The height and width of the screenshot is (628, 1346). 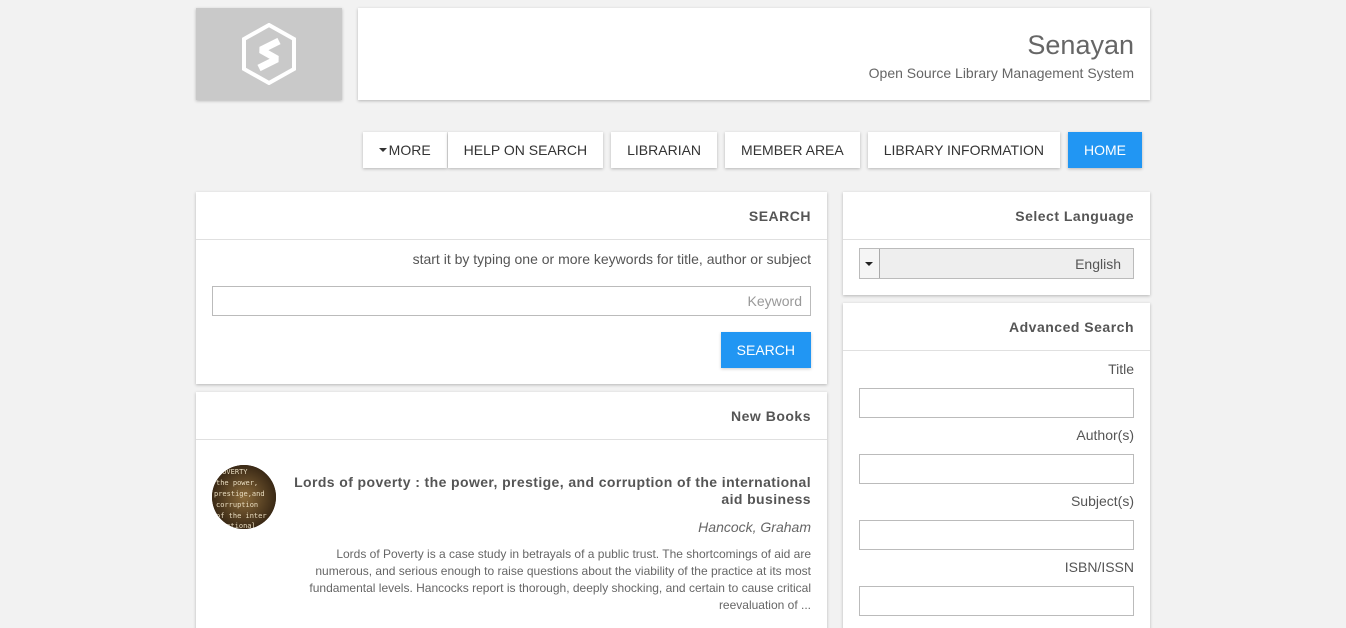 What do you see at coordinates (511, 416) in the screenshot?
I see `new-books-heading: New Books` at bounding box center [511, 416].